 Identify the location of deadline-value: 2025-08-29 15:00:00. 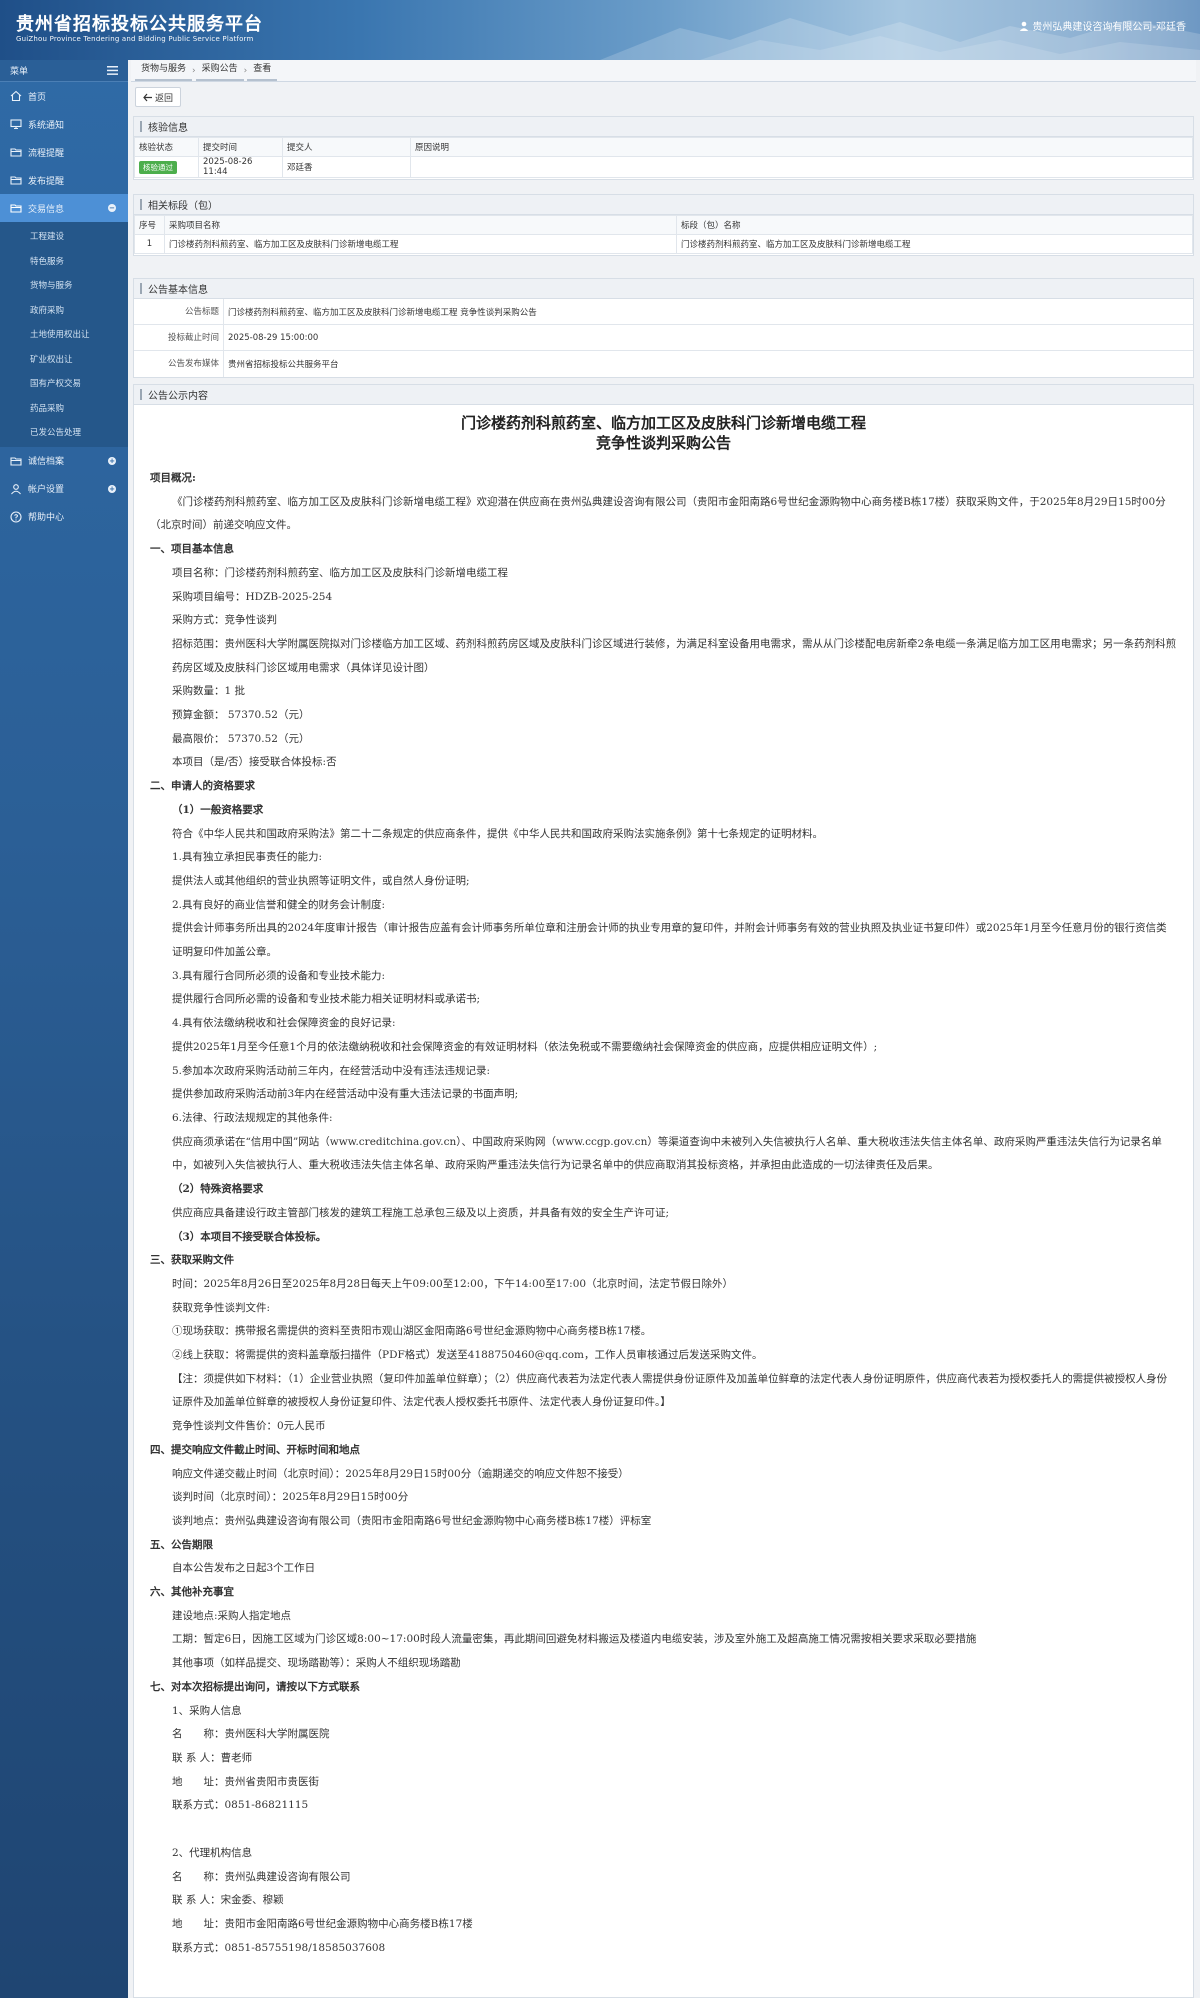
(273, 337).